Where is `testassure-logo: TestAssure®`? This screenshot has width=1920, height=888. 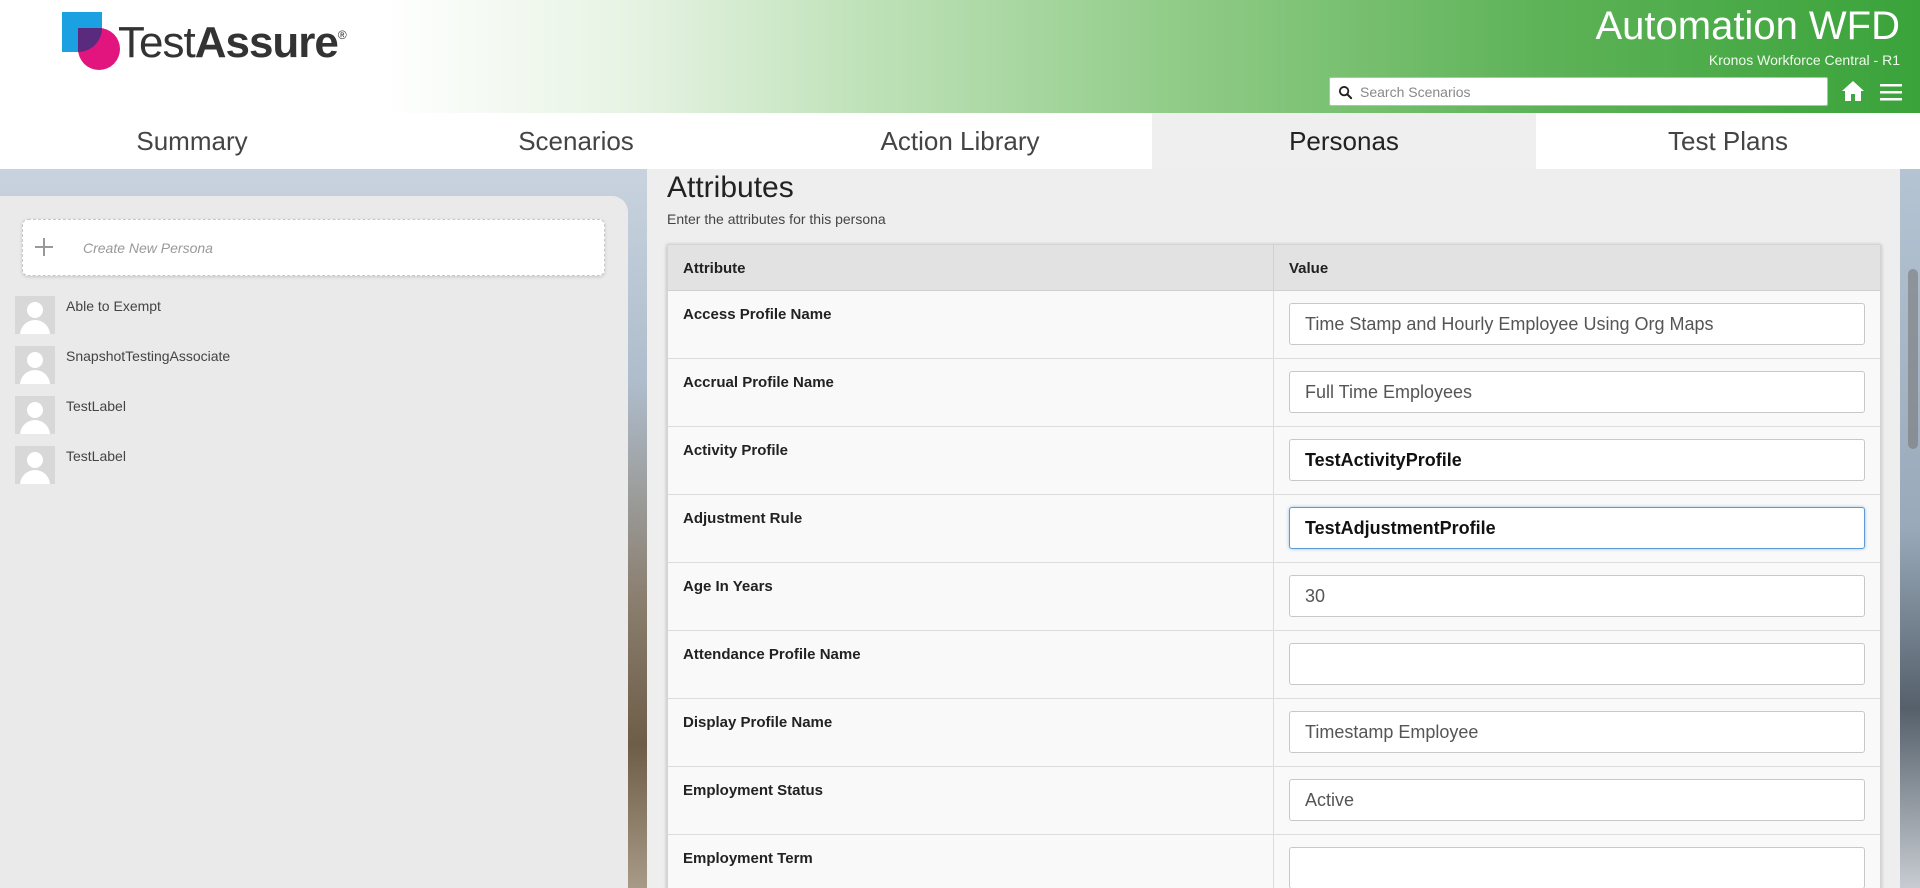
testassure-logo: TestAssure® is located at coordinates (212, 42).